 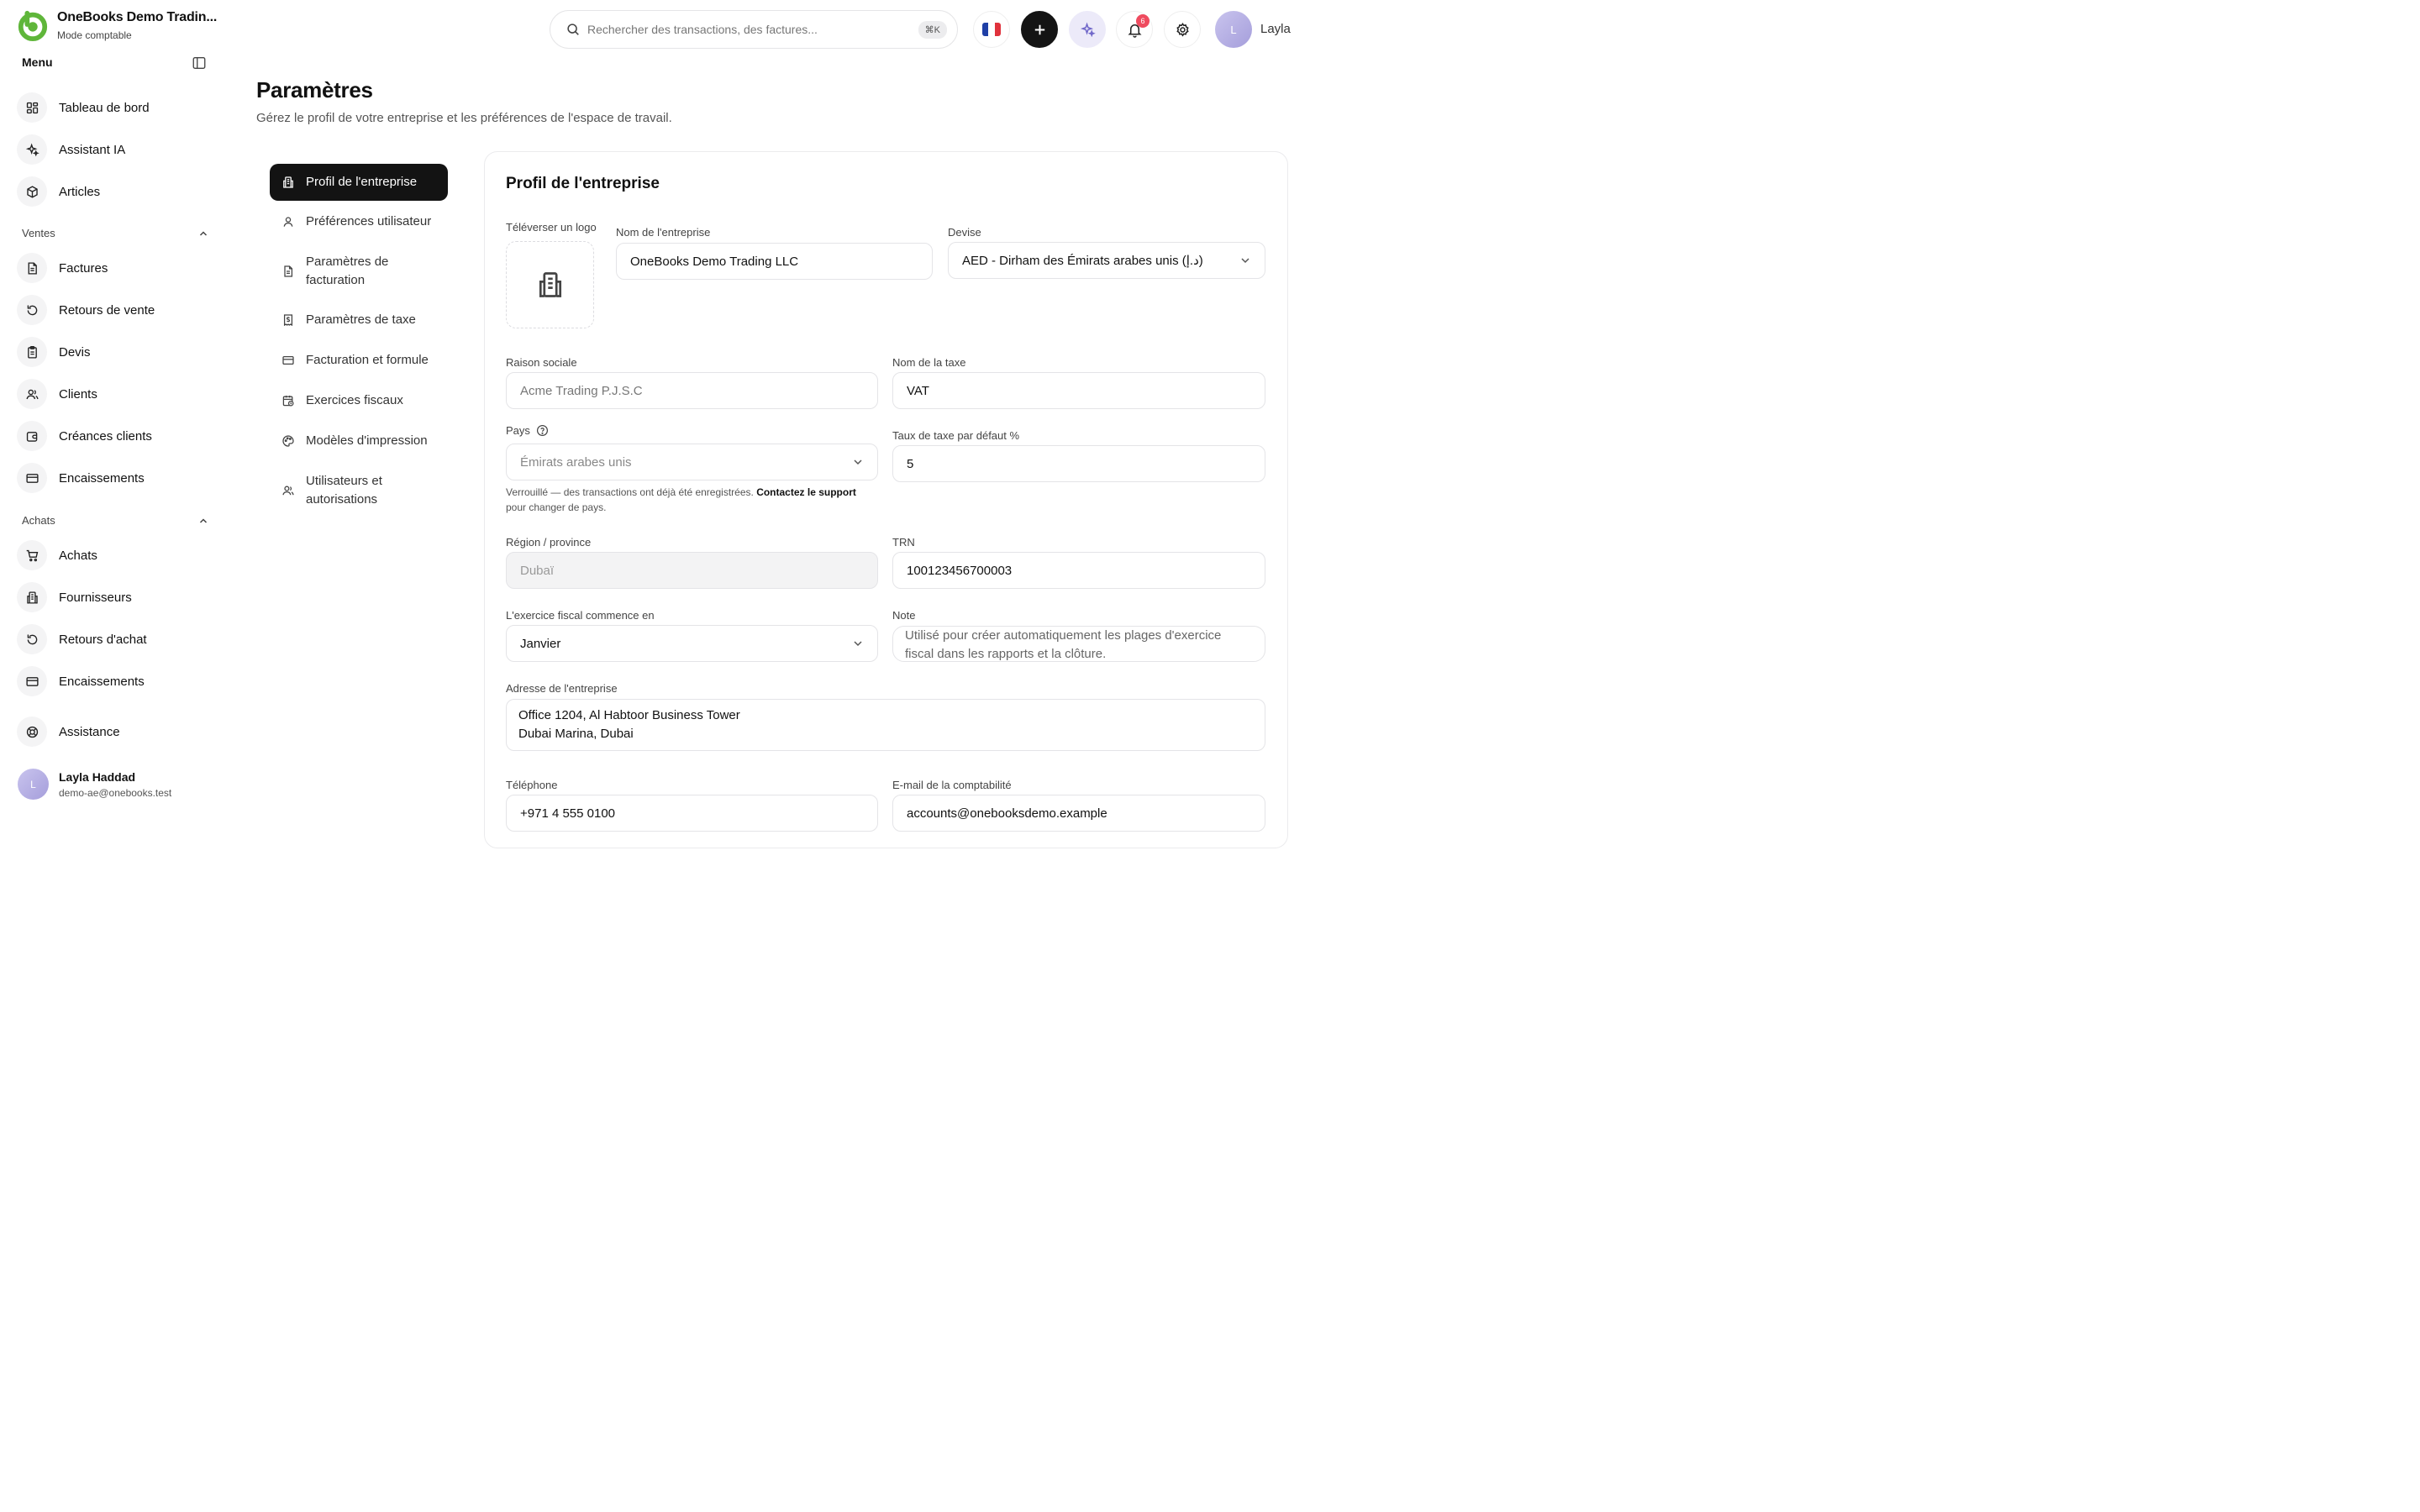 What do you see at coordinates (992, 29) in the screenshot?
I see `language-button` at bounding box center [992, 29].